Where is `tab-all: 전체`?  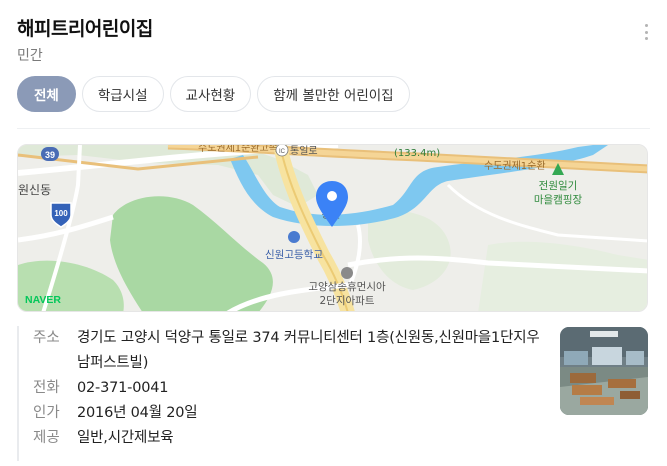 tab-all: 전체 is located at coordinates (46, 94).